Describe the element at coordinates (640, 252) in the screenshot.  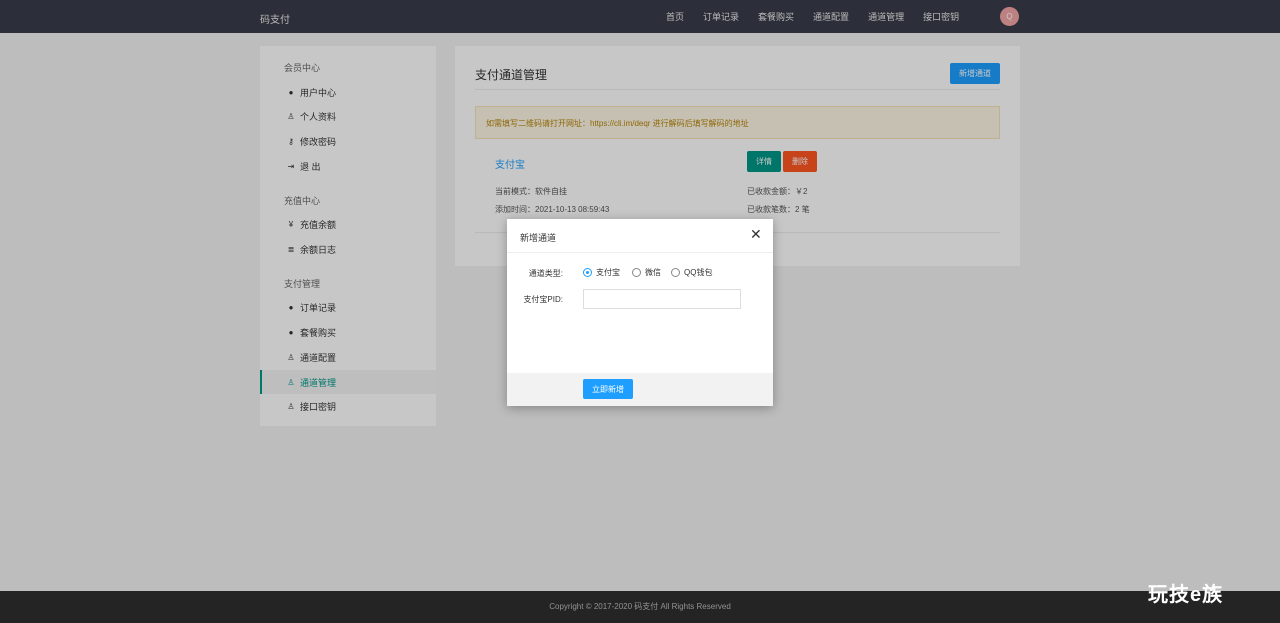
I see `divider` at that location.